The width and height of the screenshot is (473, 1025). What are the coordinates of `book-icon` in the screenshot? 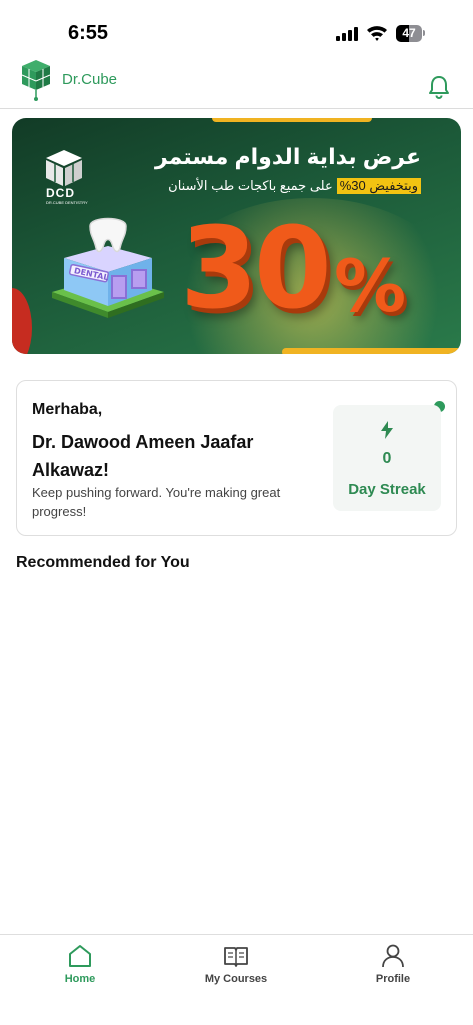 It's located at (236, 957).